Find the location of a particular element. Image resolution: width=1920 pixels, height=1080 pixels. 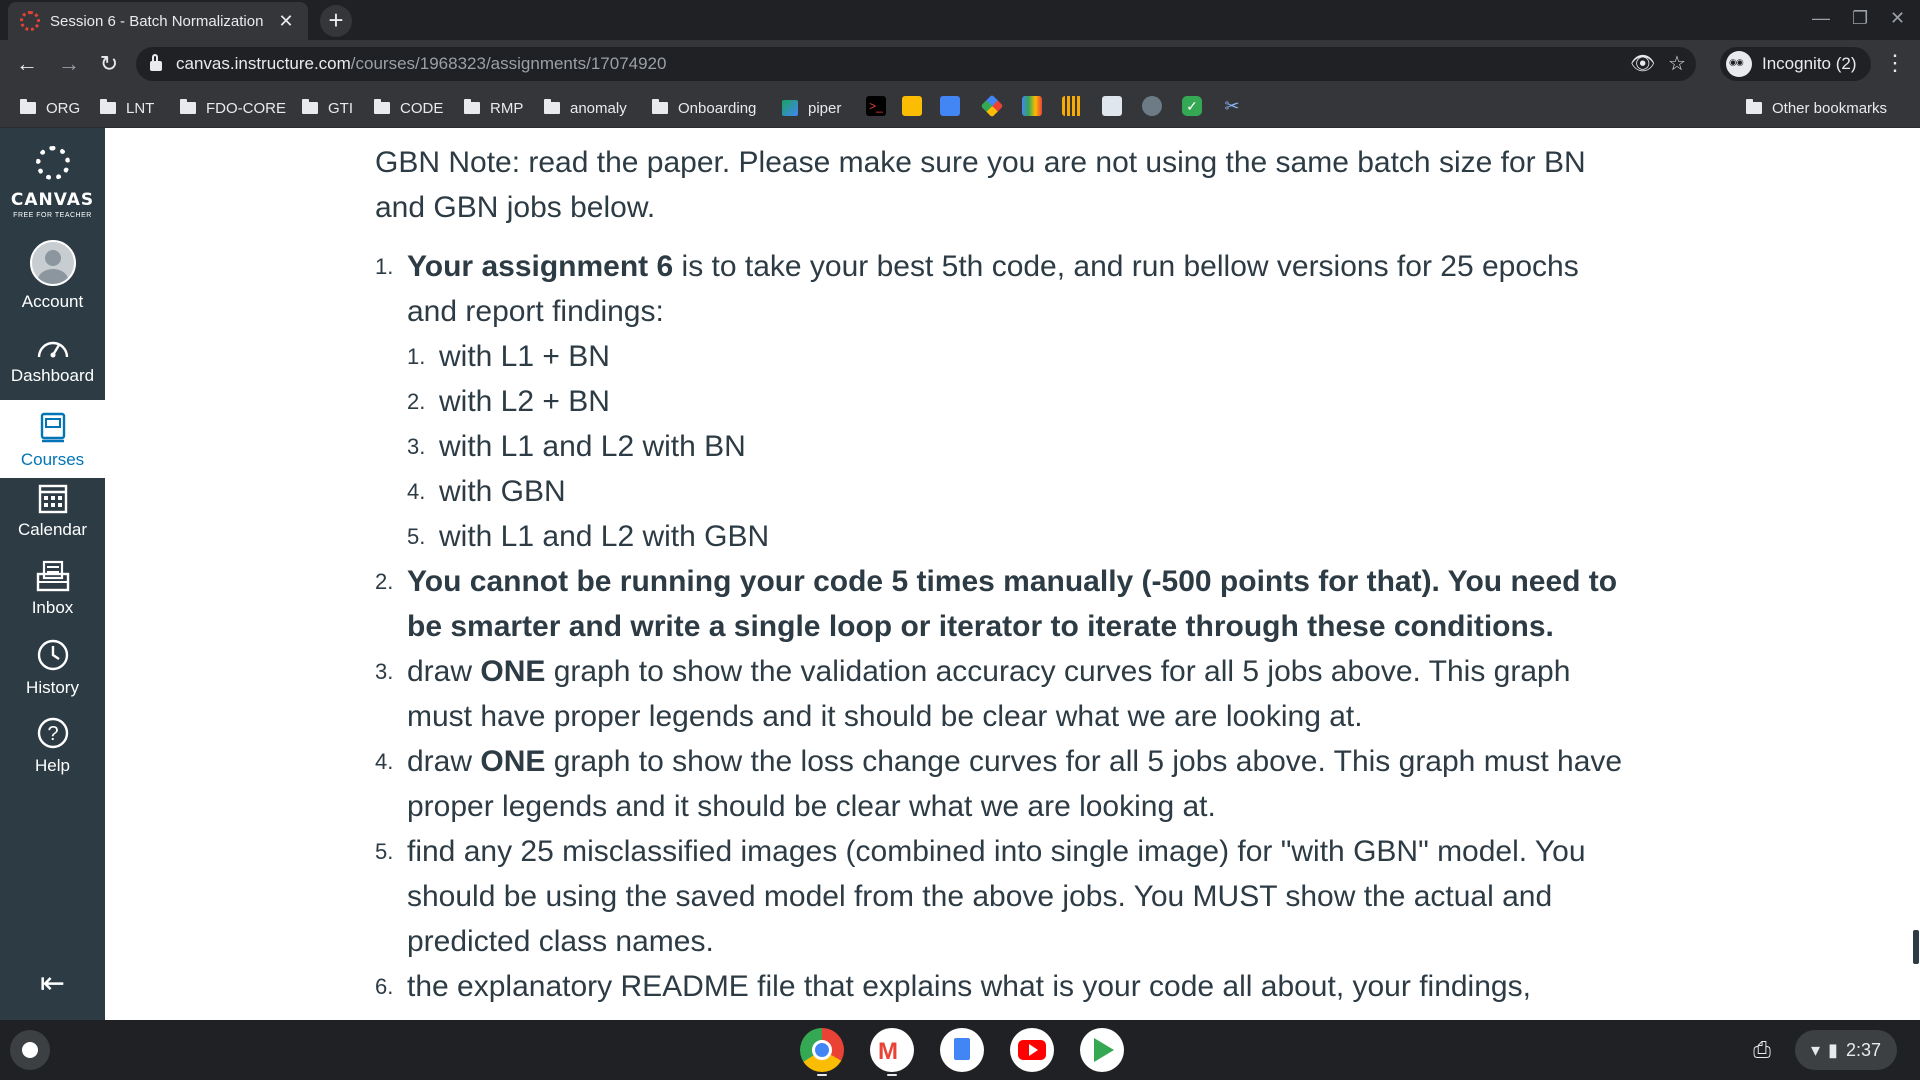

sub-list-item: 4. with GBN is located at coordinates (1021, 491).